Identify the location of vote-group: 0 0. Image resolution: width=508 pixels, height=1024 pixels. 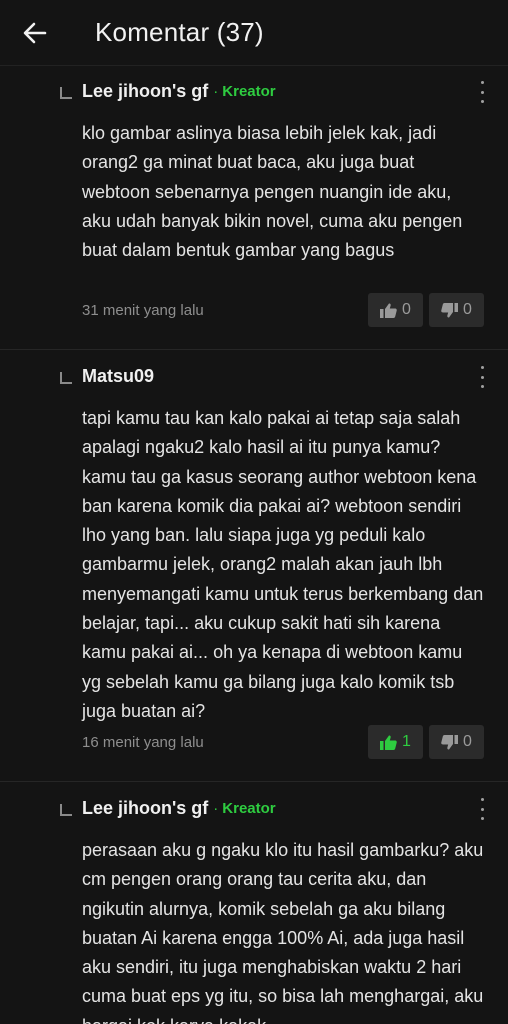
(426, 310).